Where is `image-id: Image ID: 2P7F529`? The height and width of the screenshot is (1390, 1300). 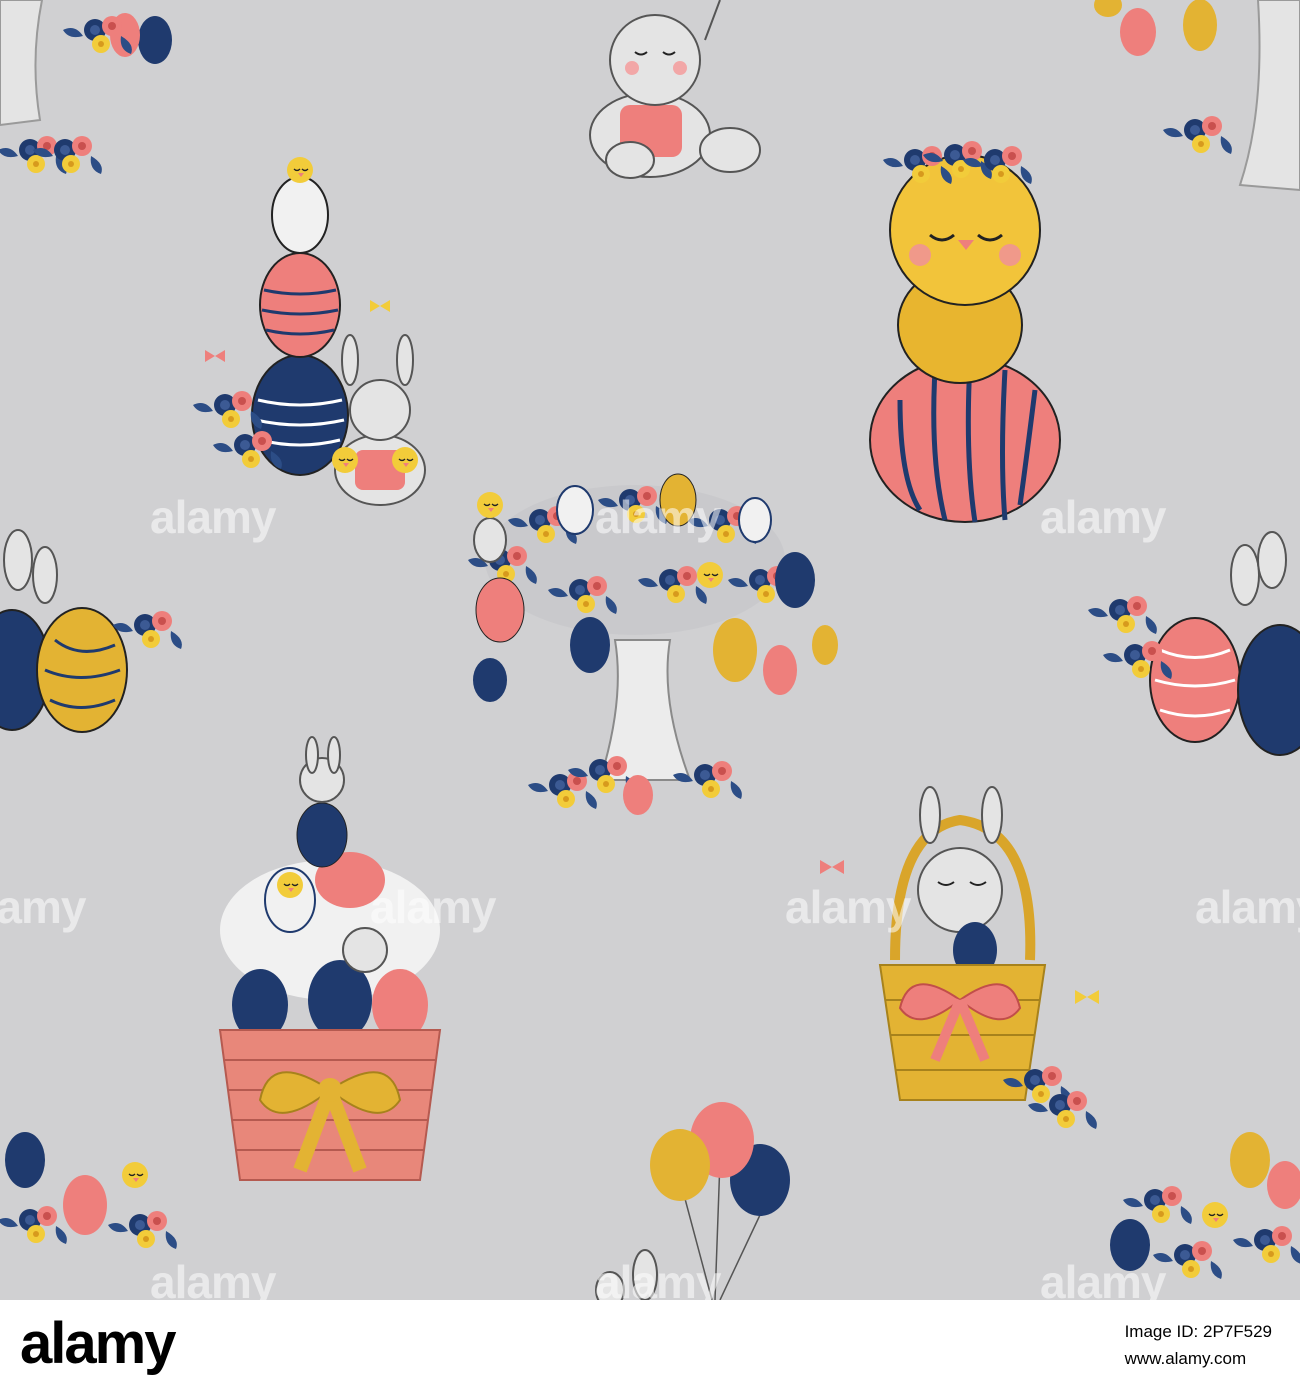
image-id: Image ID: 2P7F529 is located at coordinates (1198, 1331).